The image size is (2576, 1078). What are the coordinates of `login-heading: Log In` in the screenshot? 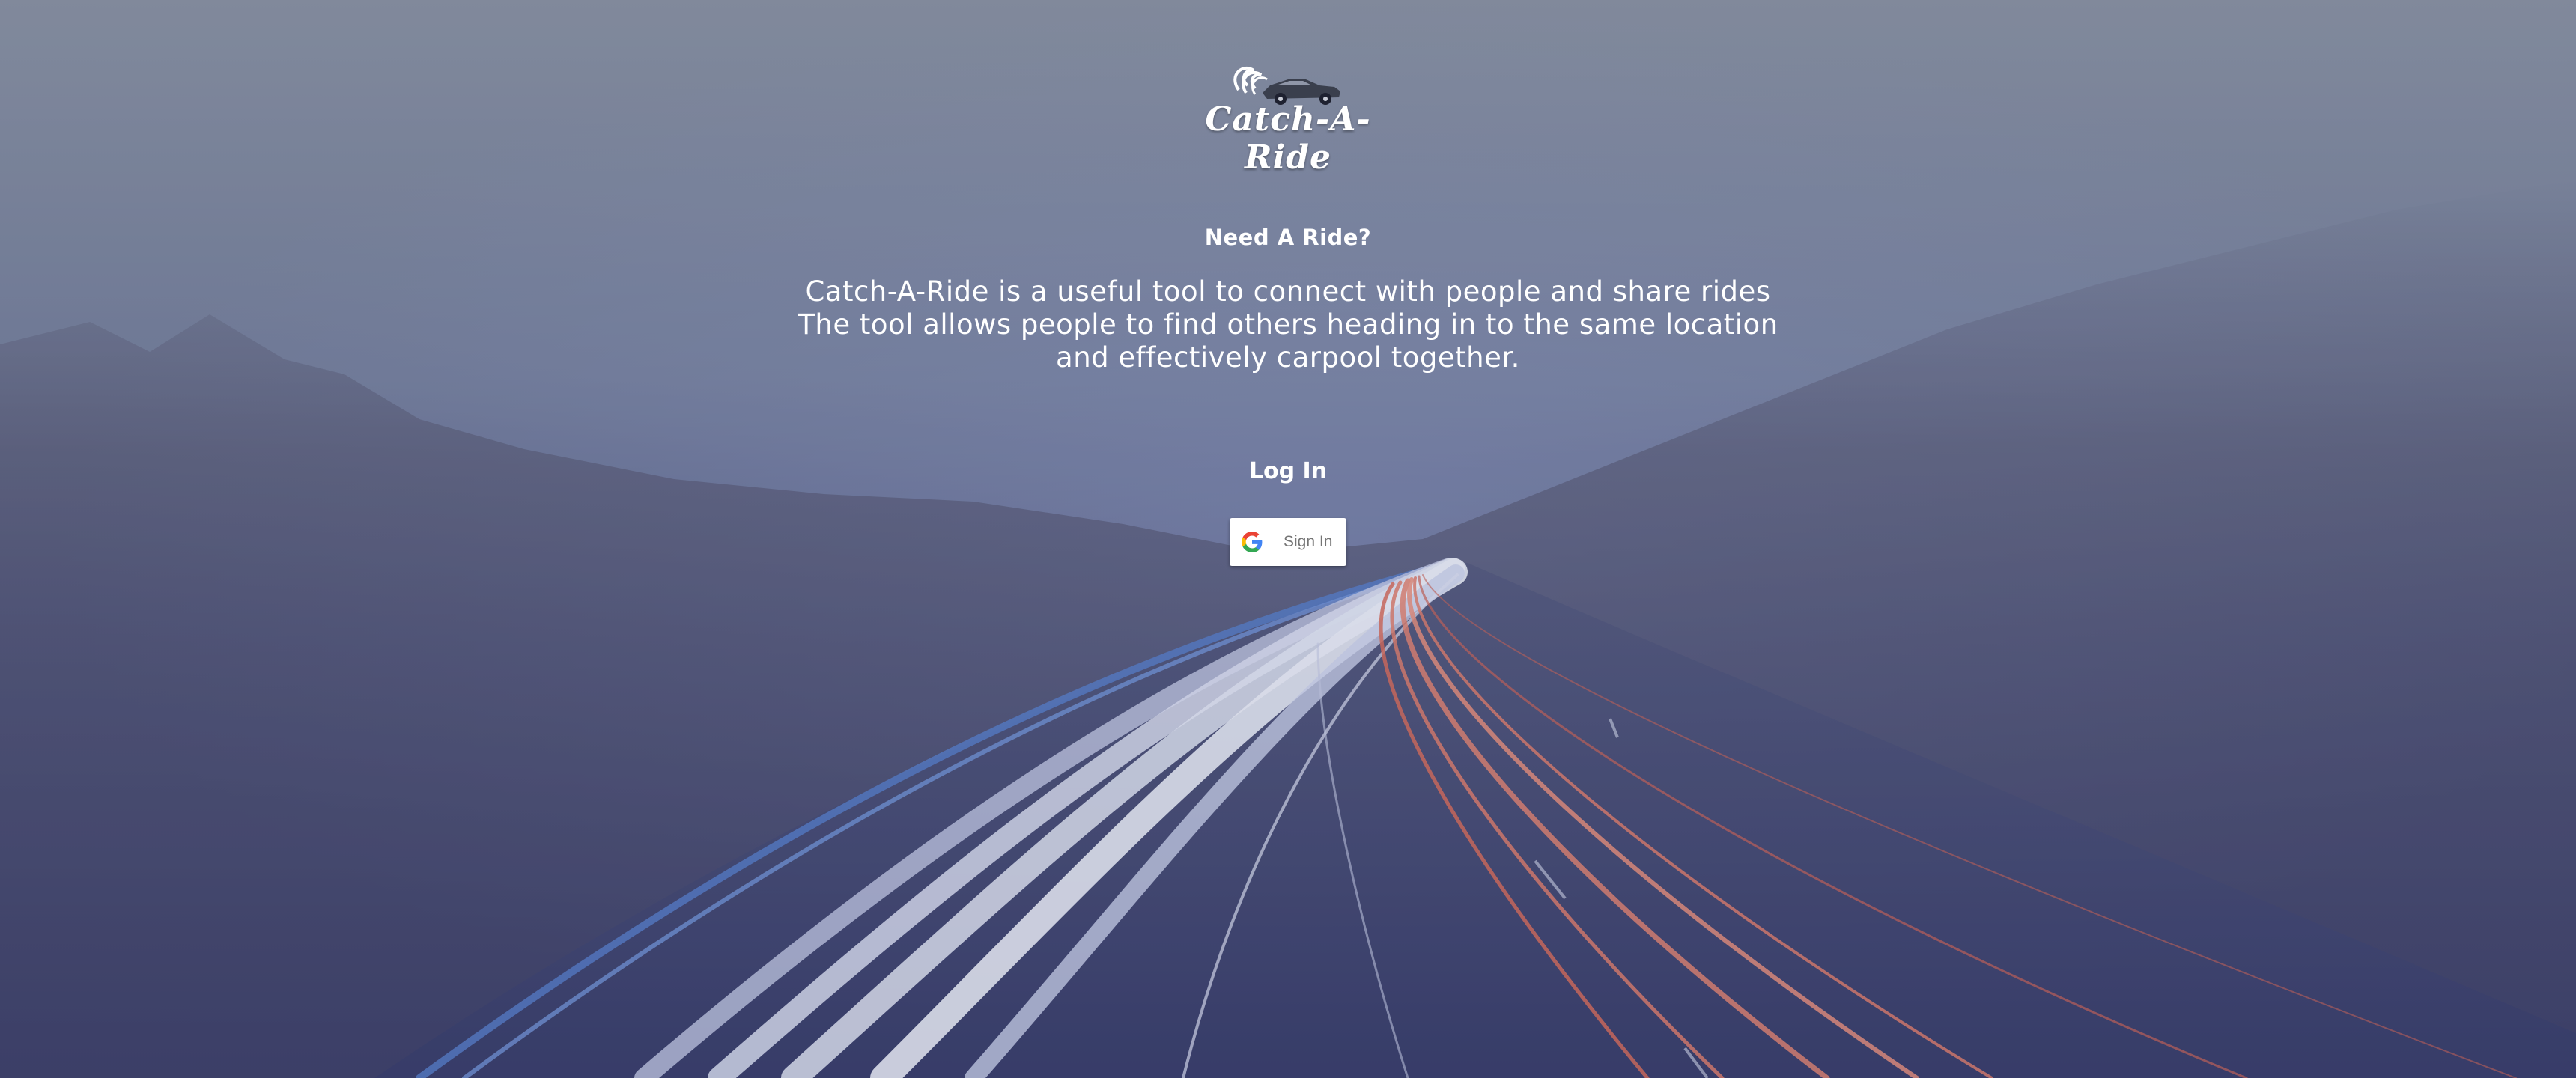 It's located at (1288, 471).